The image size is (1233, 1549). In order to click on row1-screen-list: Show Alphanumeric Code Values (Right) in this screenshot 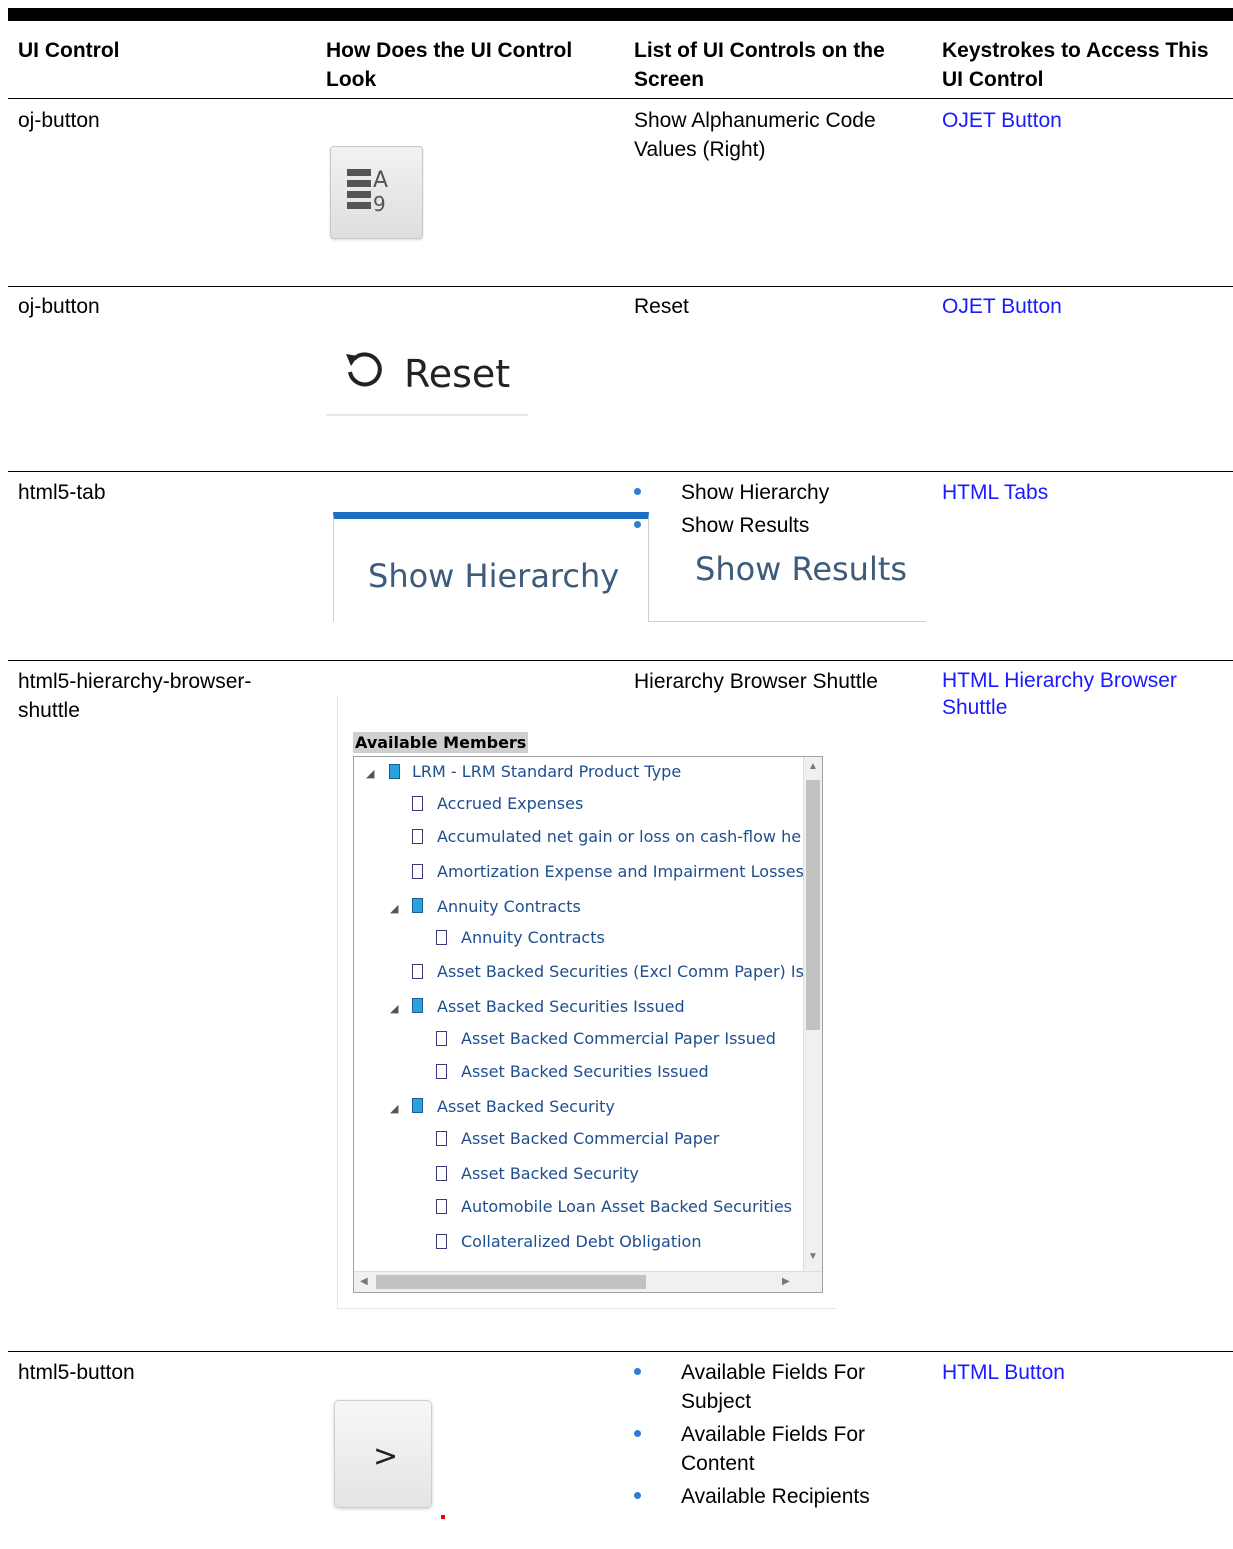, I will do `click(755, 135)`.